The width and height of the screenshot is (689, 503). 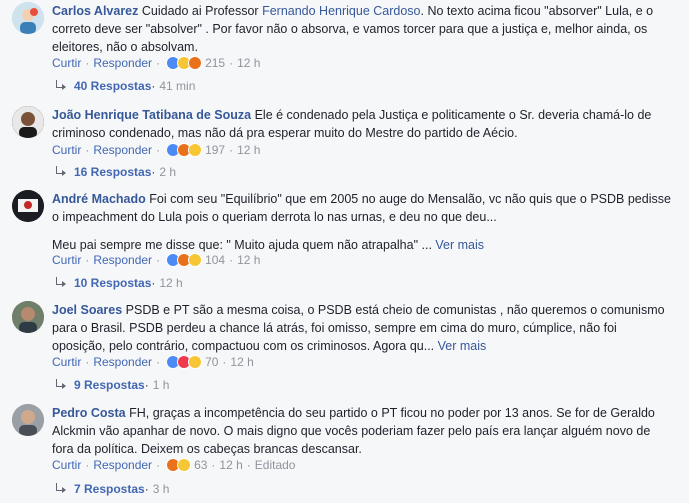 I want to click on reactions-summary: 215, so click(x=195, y=63).